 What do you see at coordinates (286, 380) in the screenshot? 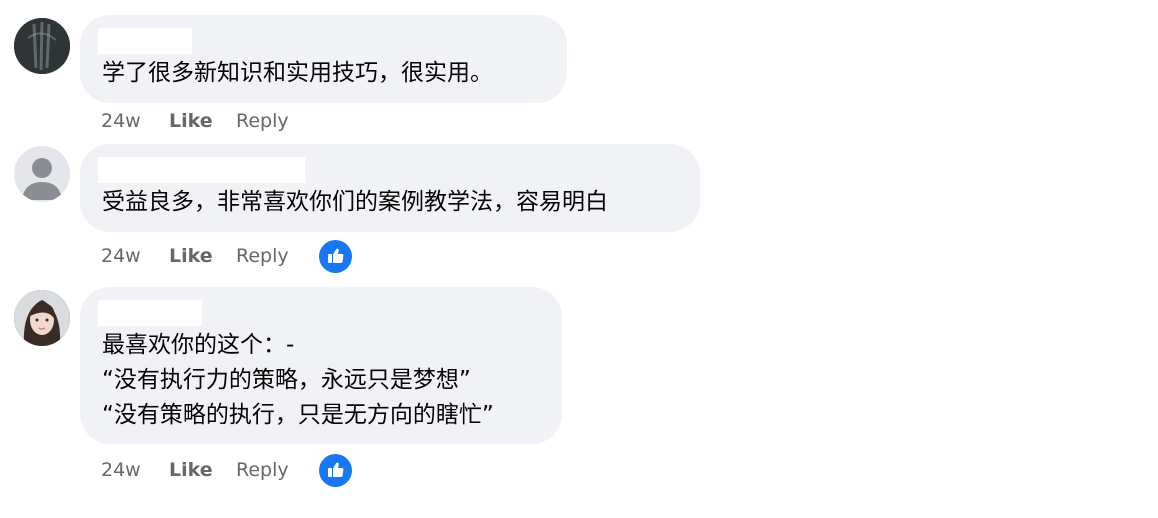
I see `comment-text-line: “没有执行力的策略，永远只是梦想”` at bounding box center [286, 380].